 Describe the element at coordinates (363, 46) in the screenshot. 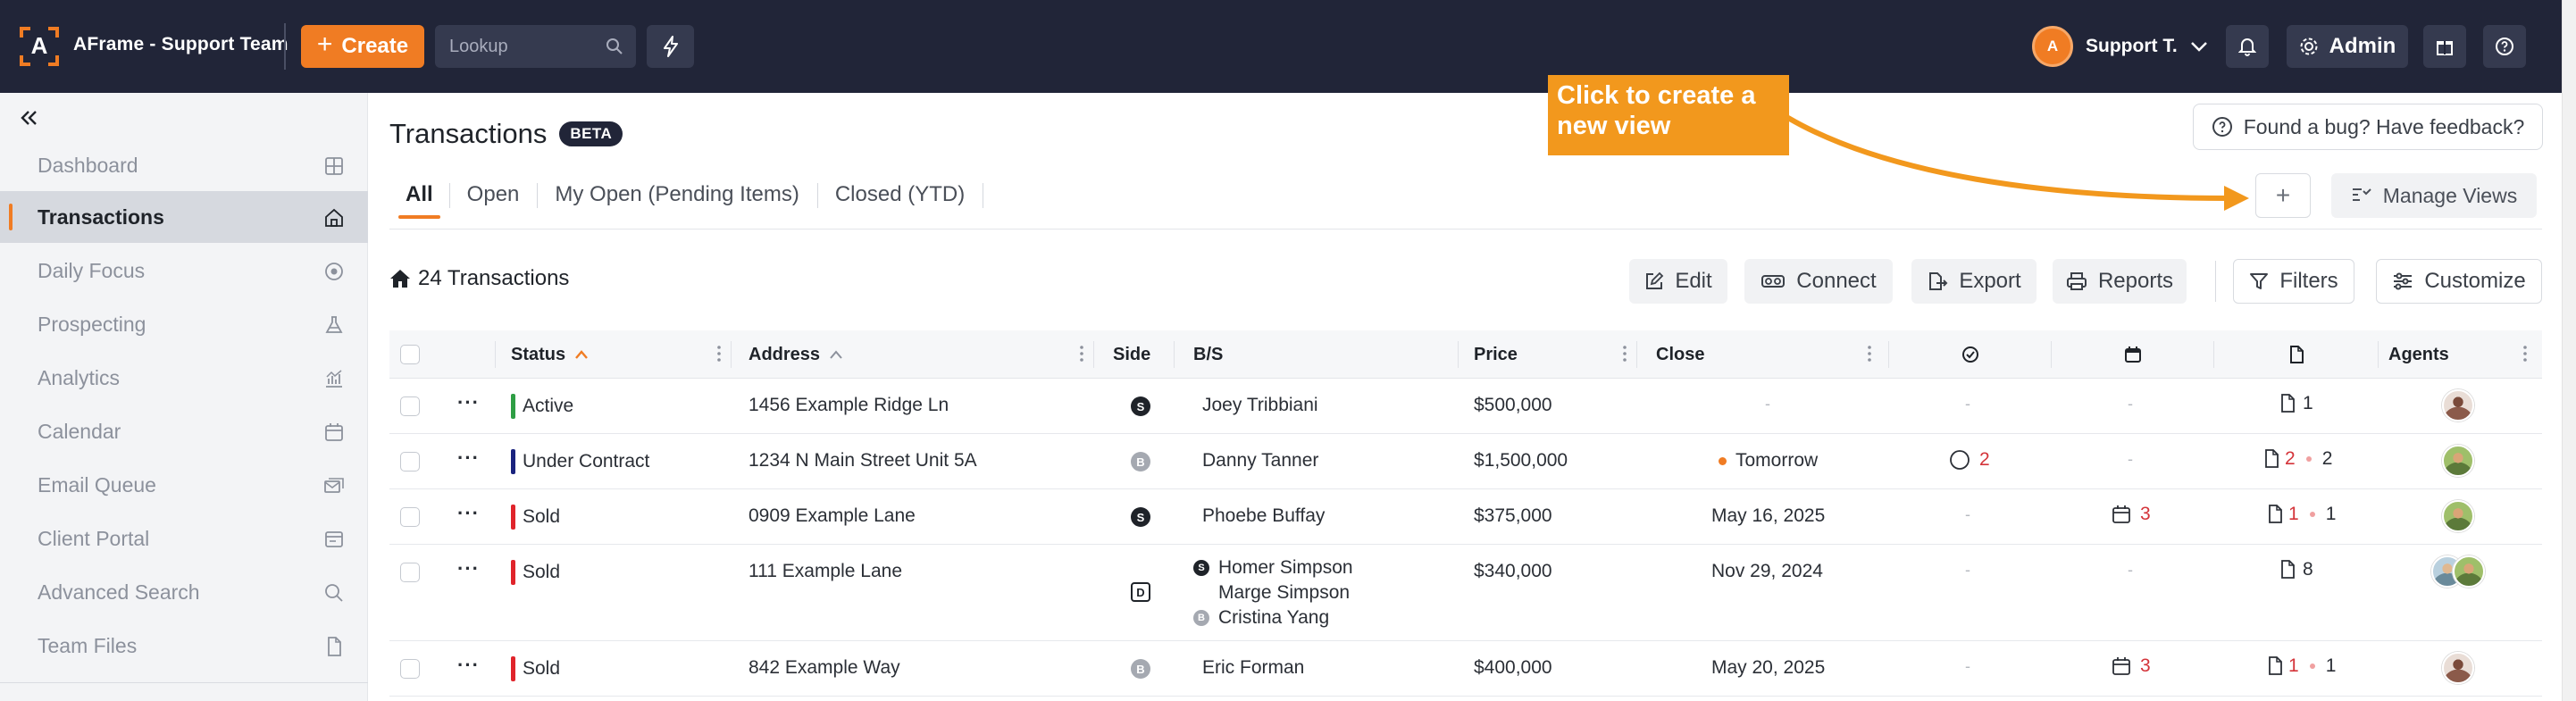

I see `create-button: + Create` at that location.